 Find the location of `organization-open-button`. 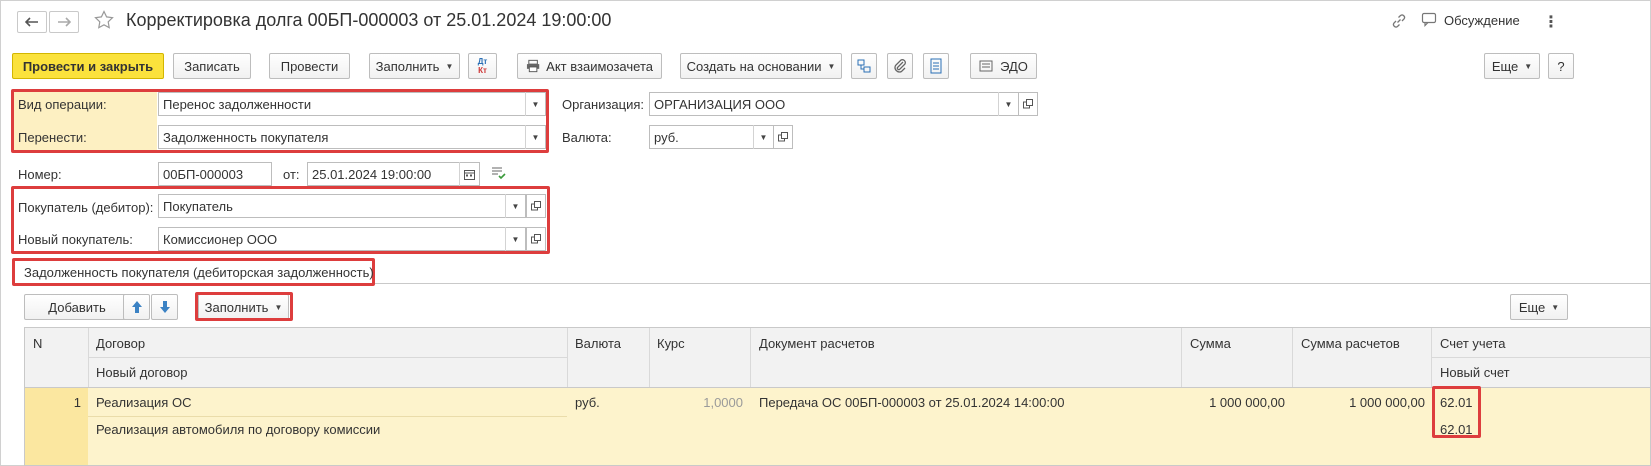

organization-open-button is located at coordinates (1028, 104).